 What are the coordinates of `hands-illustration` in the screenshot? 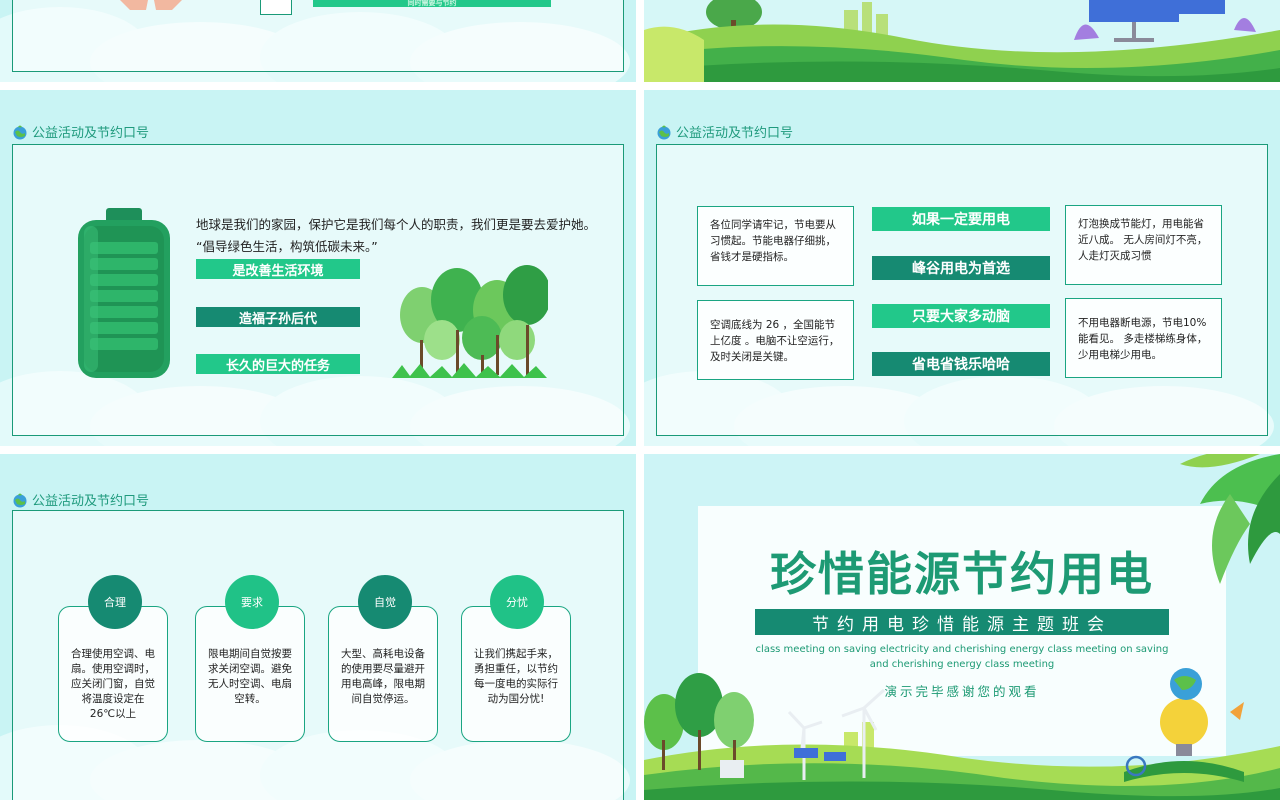 It's located at (151, 5).